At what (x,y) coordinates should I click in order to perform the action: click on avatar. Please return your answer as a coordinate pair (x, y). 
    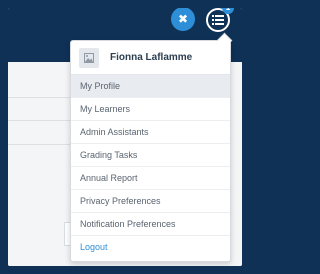
    Looking at the image, I should click on (89, 57).